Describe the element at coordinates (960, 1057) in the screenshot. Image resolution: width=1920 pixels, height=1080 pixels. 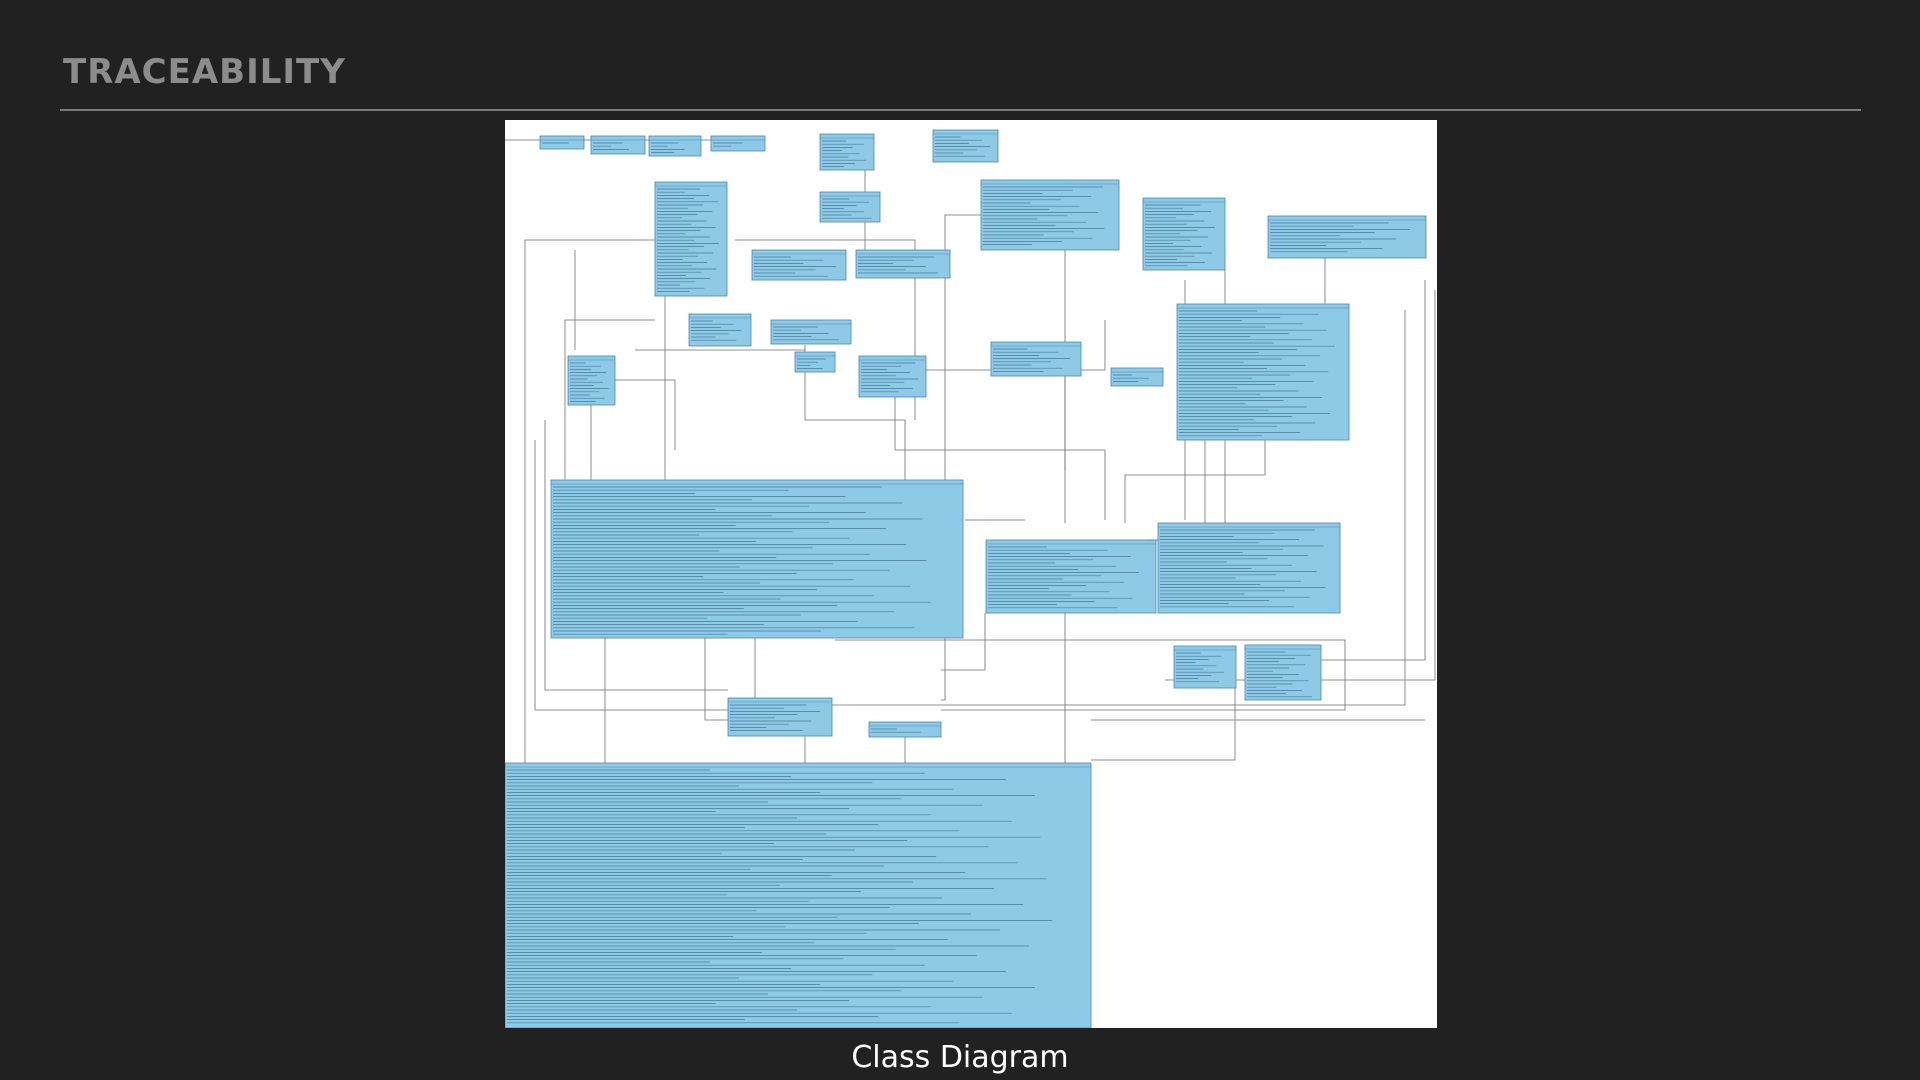
I see `diagram-caption: Class Diagram` at that location.